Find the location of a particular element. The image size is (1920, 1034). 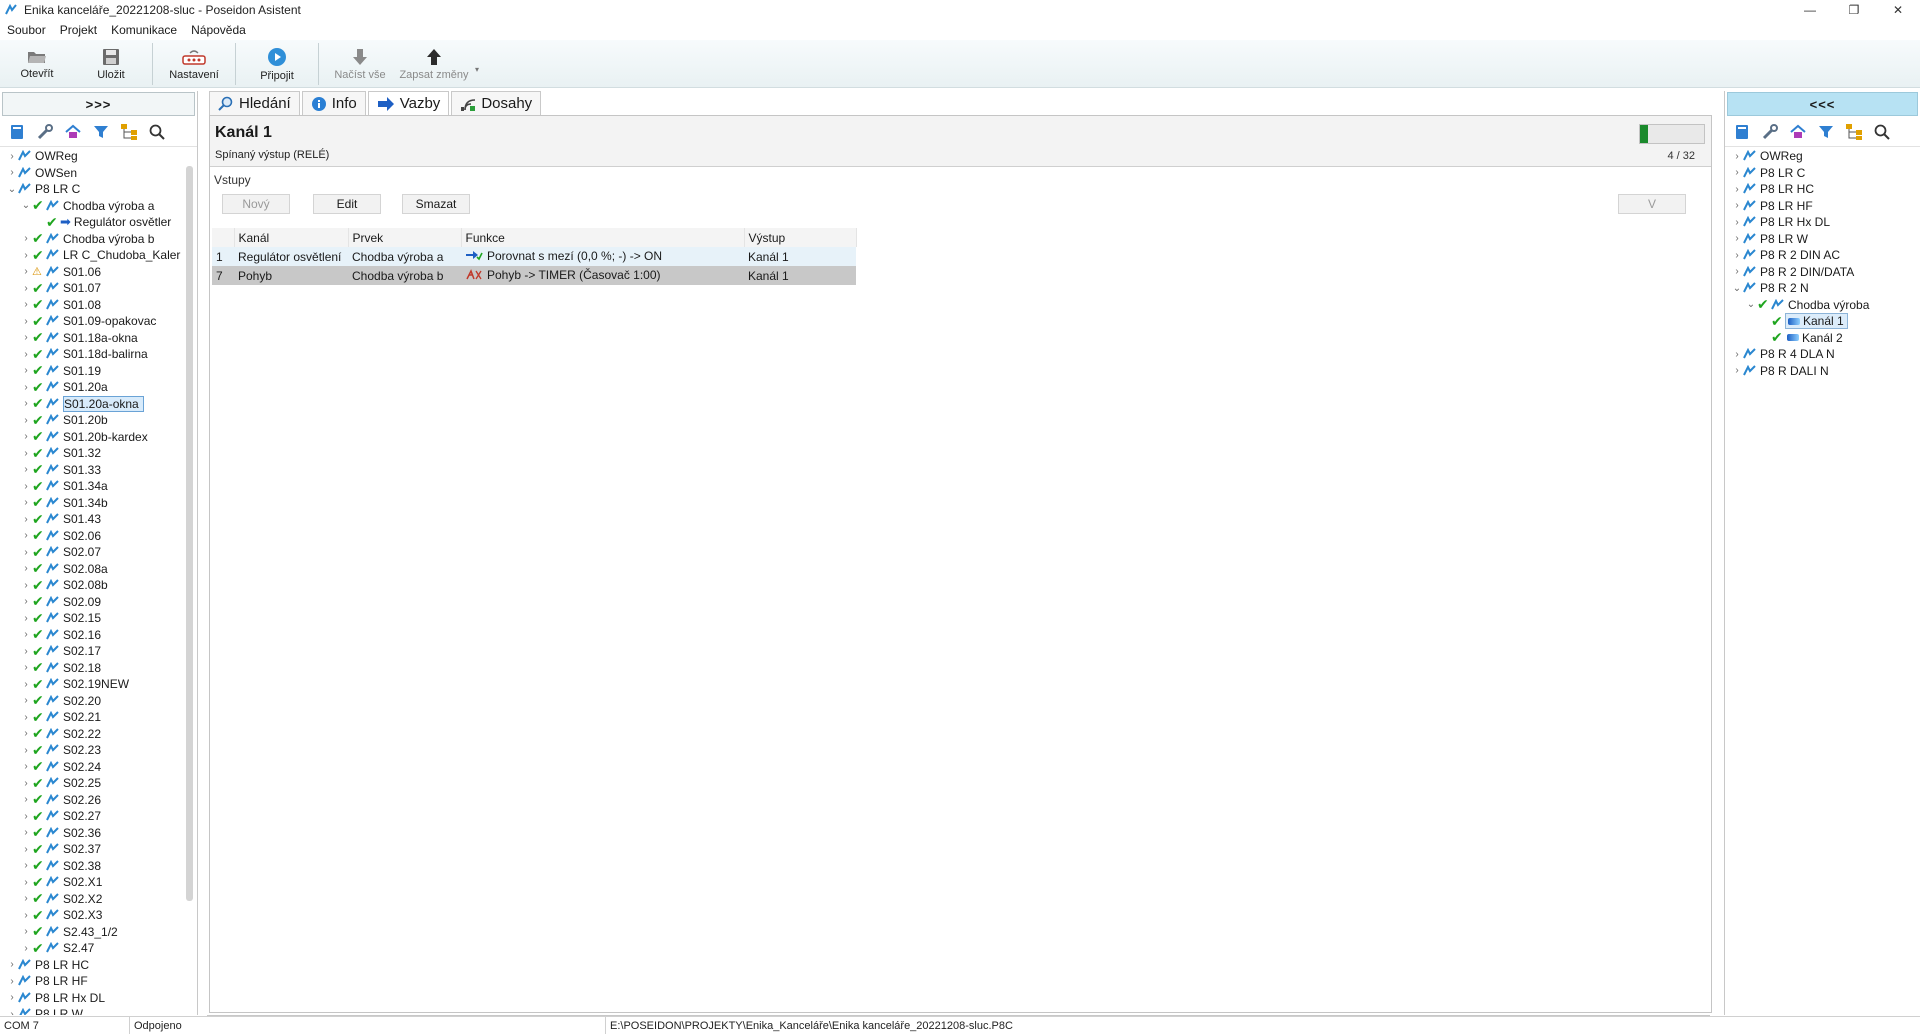

tree-item: › P8 LR W is located at coordinates (1822, 239).